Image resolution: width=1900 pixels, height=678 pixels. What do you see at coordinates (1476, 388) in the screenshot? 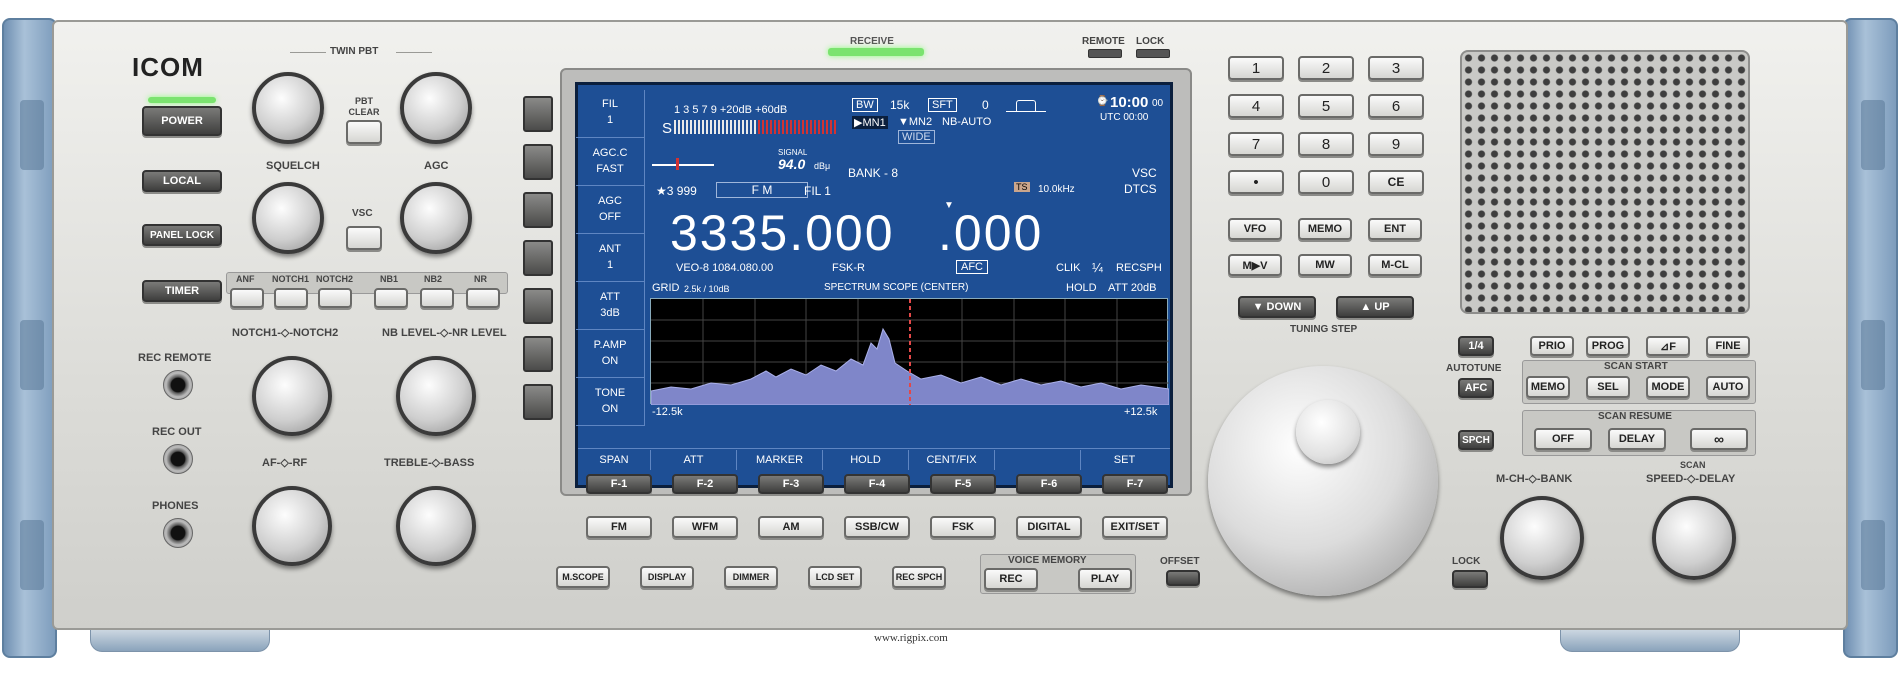
I see `afc-button: AFC` at bounding box center [1476, 388].